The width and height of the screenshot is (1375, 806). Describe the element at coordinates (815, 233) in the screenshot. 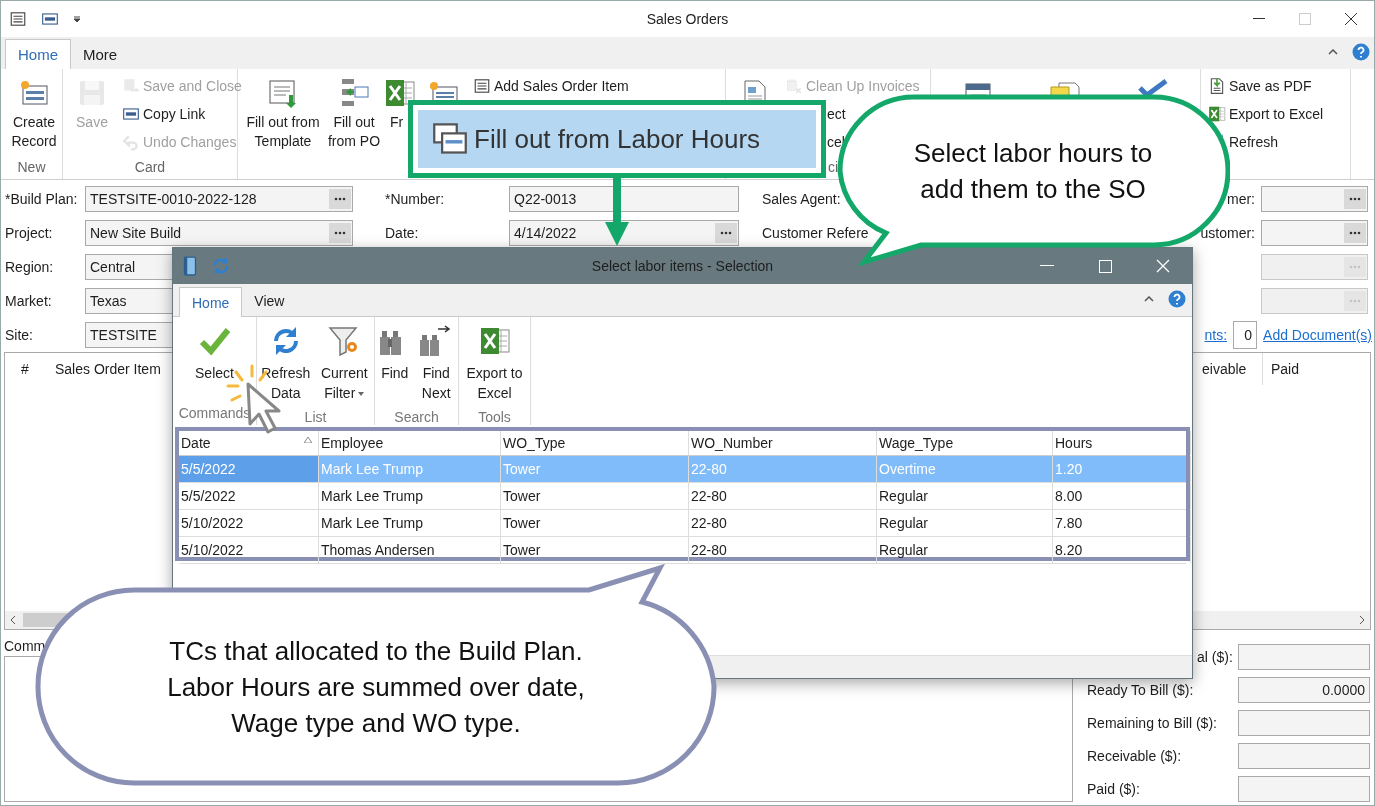

I see `field-label: Customer Refere` at that location.